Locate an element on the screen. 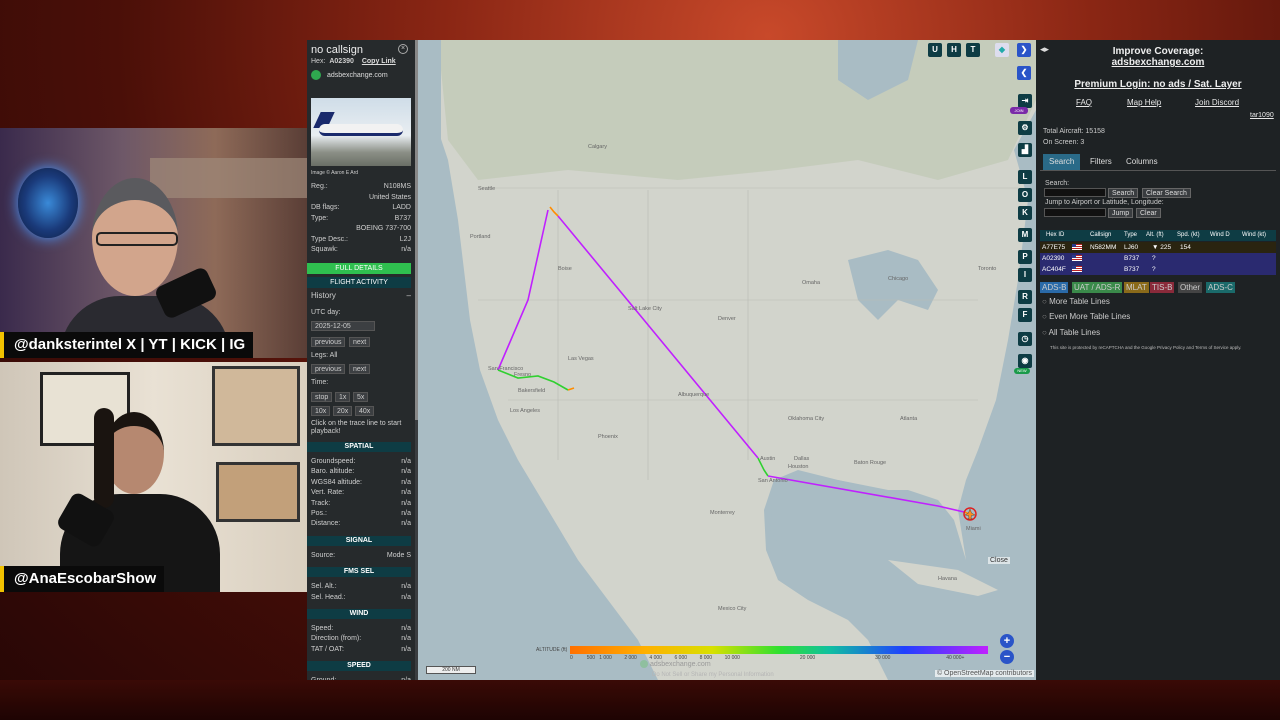 The image size is (1280, 720). user-link: tar1090 is located at coordinates (1262, 115).